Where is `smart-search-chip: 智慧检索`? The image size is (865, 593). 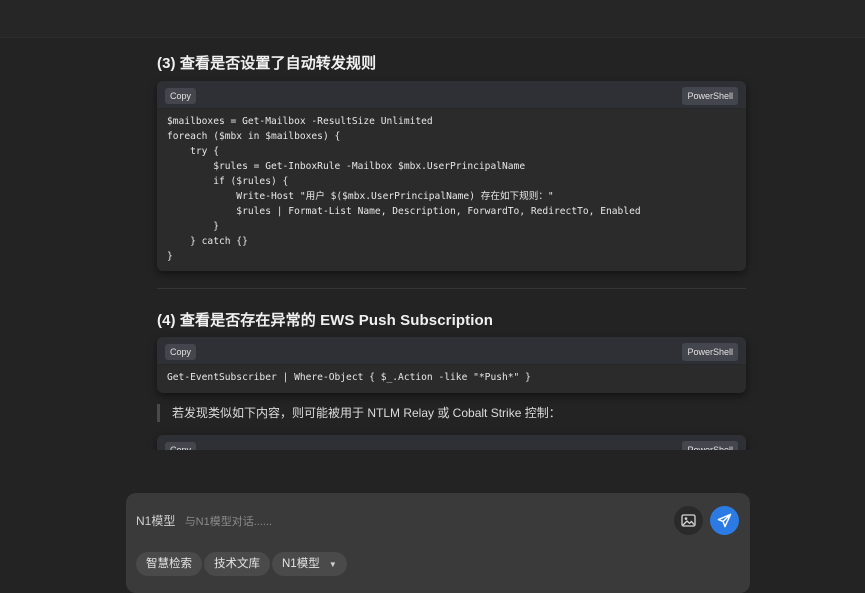
smart-search-chip: 智慧检索 is located at coordinates (169, 564).